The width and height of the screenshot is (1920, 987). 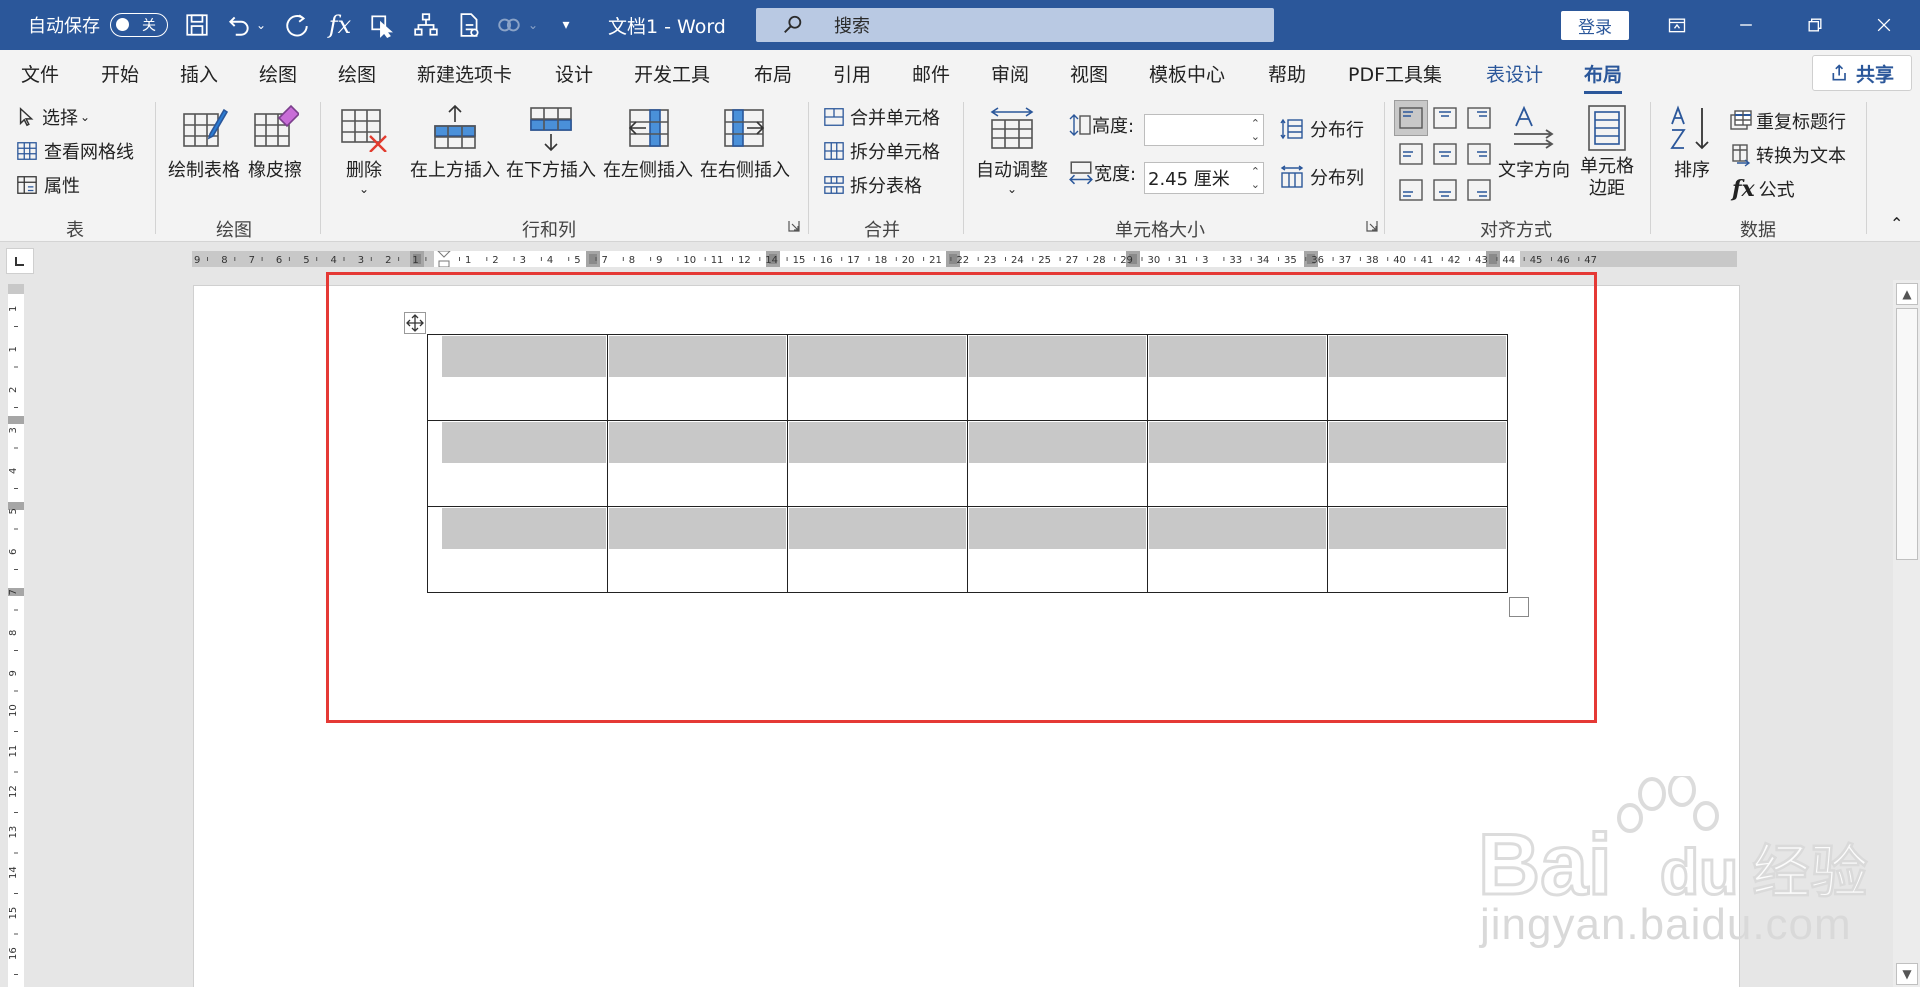 I want to click on scroll-down-button: ▼, so click(x=1907, y=974).